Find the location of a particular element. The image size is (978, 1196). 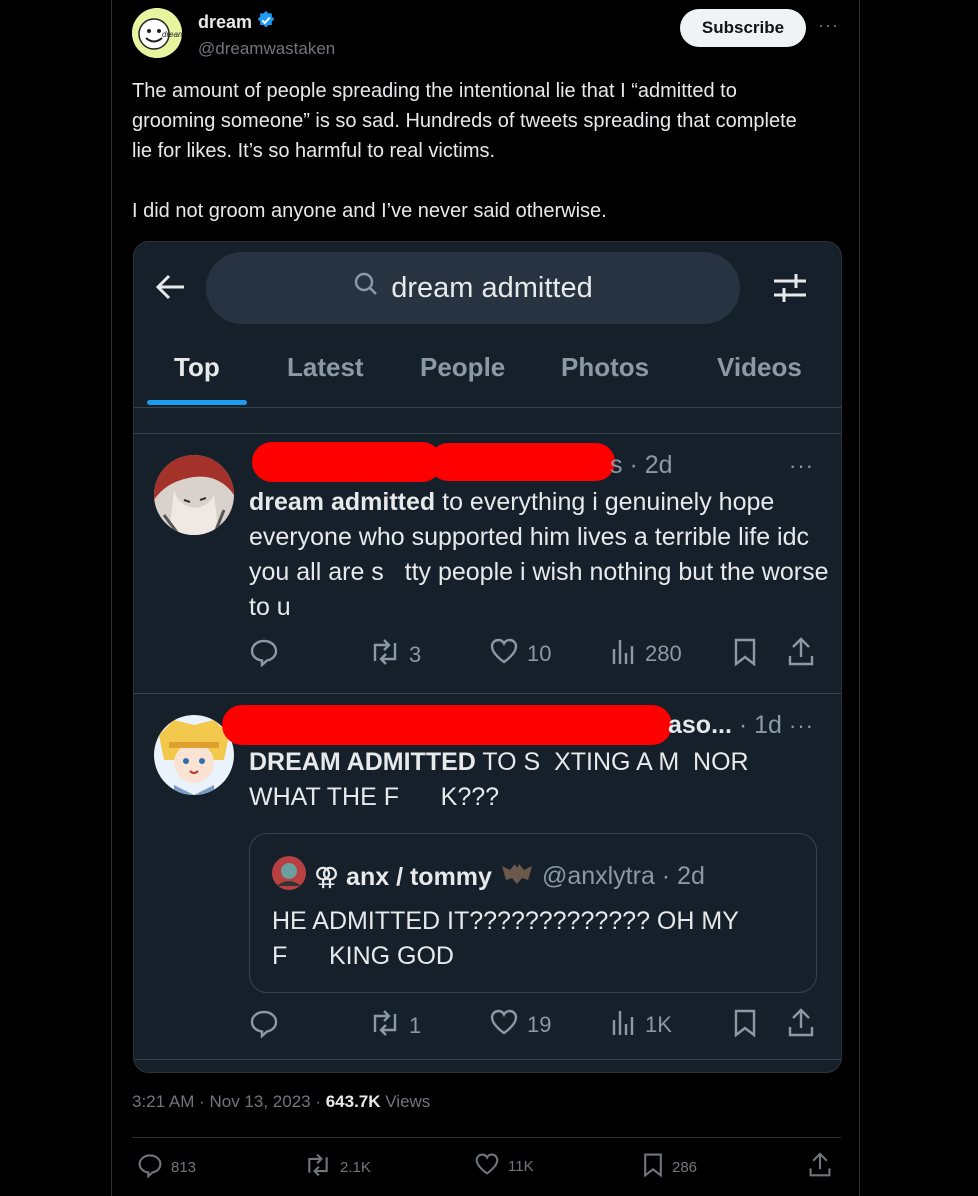

like-count: 19 is located at coordinates (539, 1024).